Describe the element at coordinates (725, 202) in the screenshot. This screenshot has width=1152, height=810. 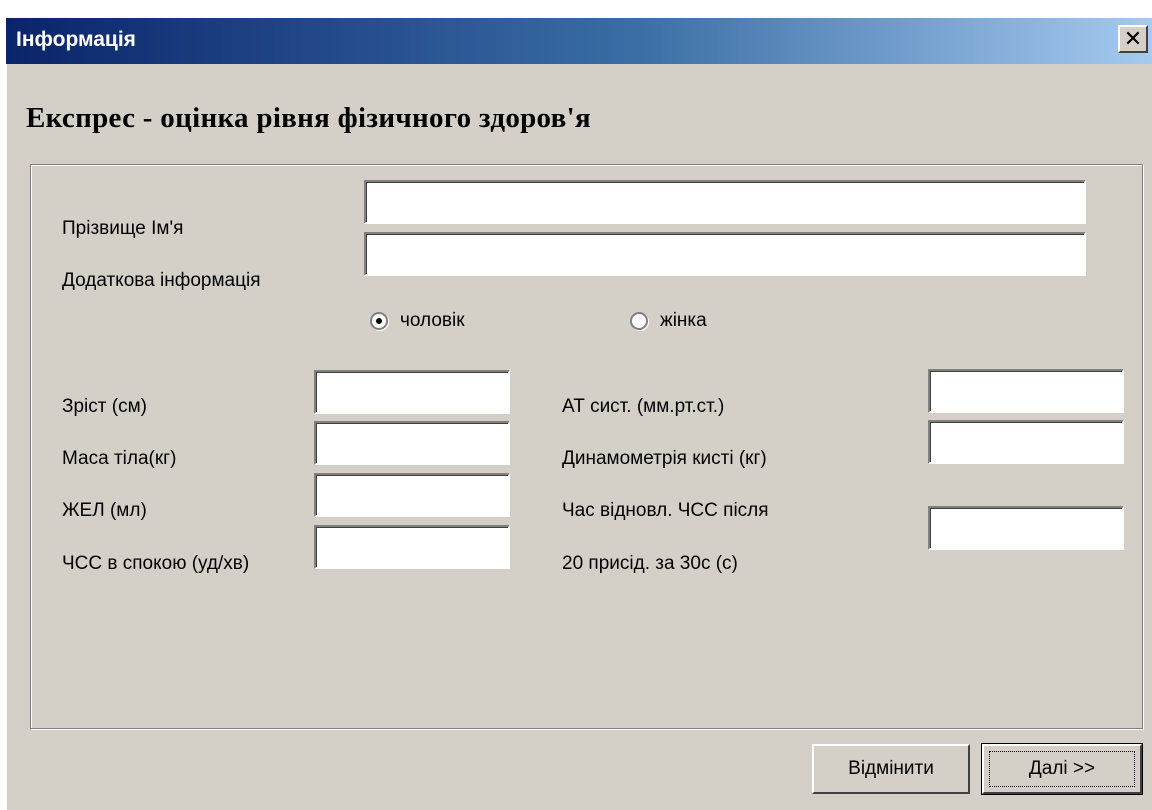
I see `name-input` at that location.